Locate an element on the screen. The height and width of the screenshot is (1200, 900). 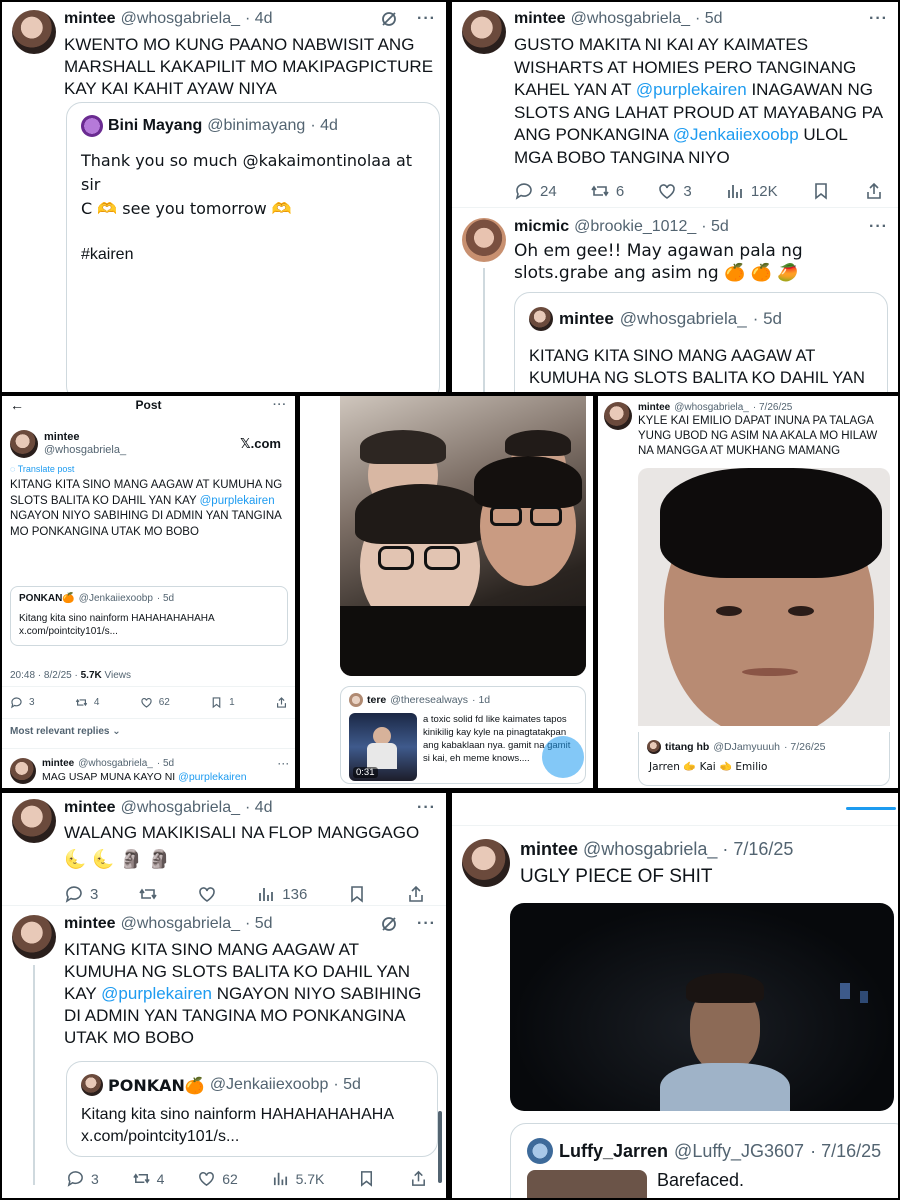
post-time: · 7/16/25 is located at coordinates (757, 849).